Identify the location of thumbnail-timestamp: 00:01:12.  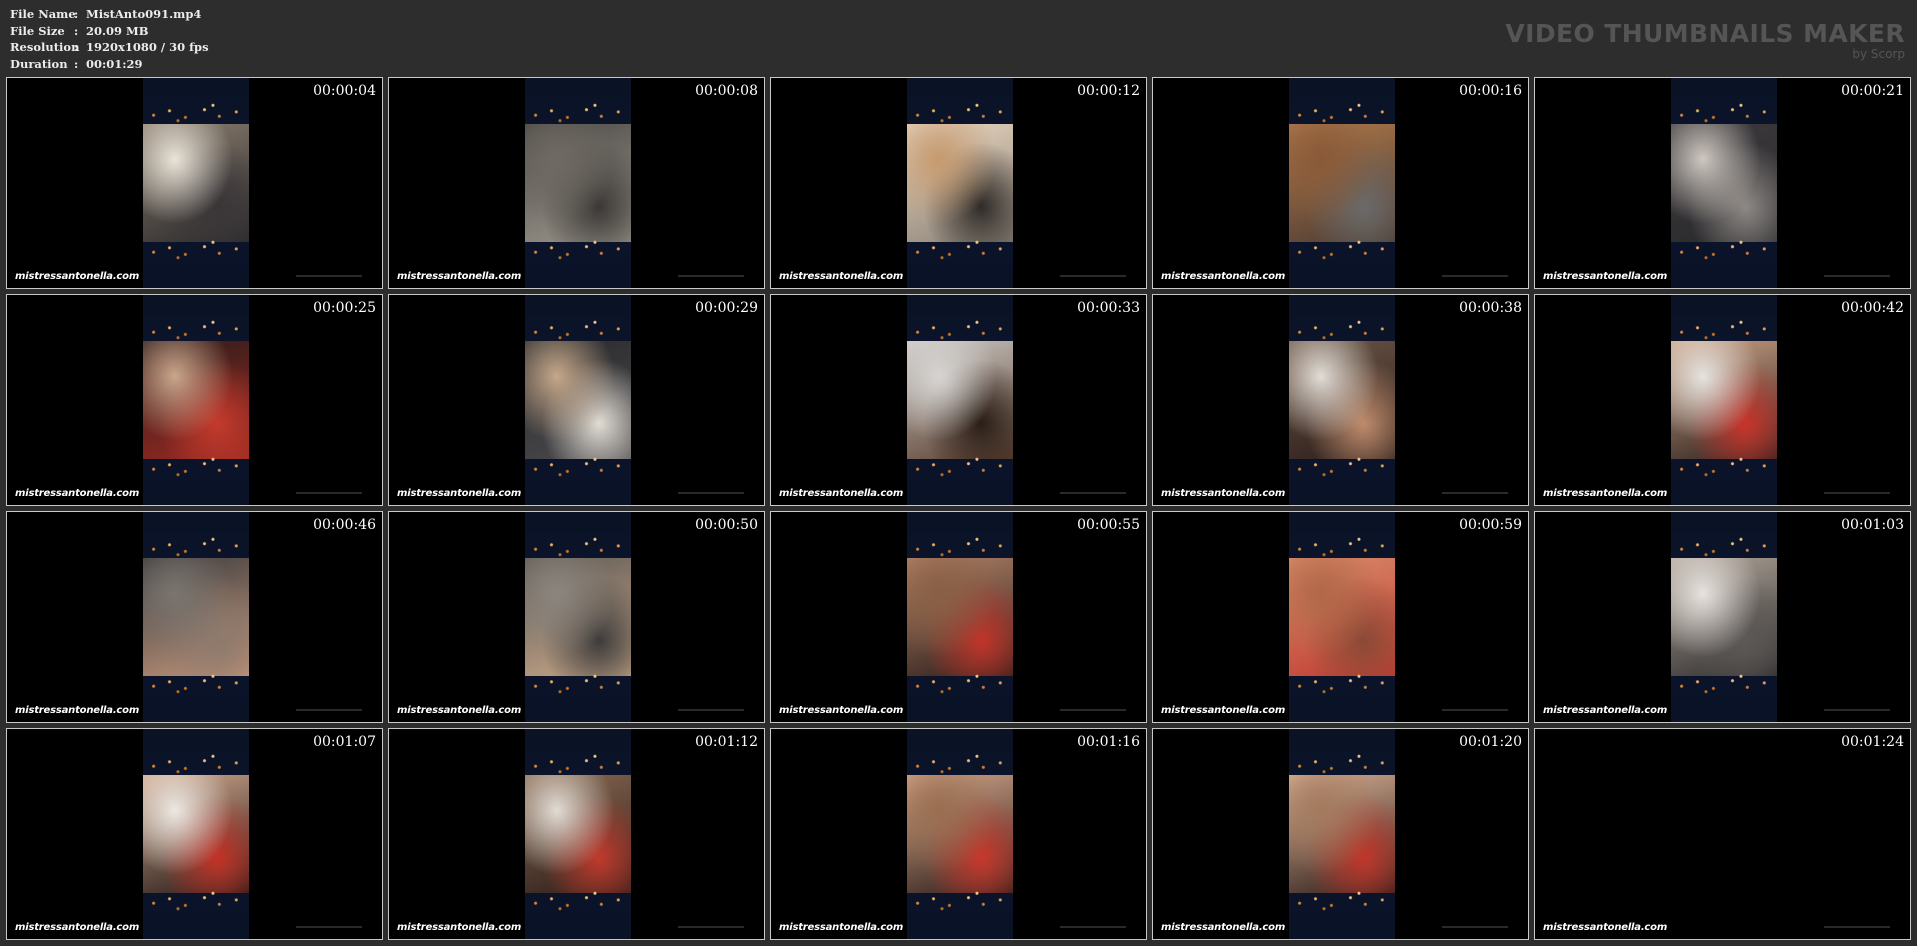
(726, 742).